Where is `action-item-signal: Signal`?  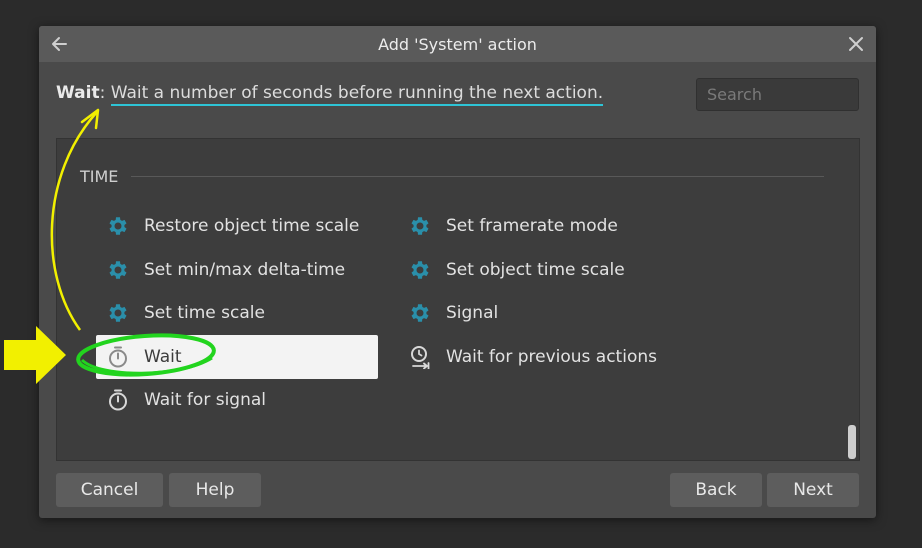
action-item-signal: Signal is located at coordinates (539, 313).